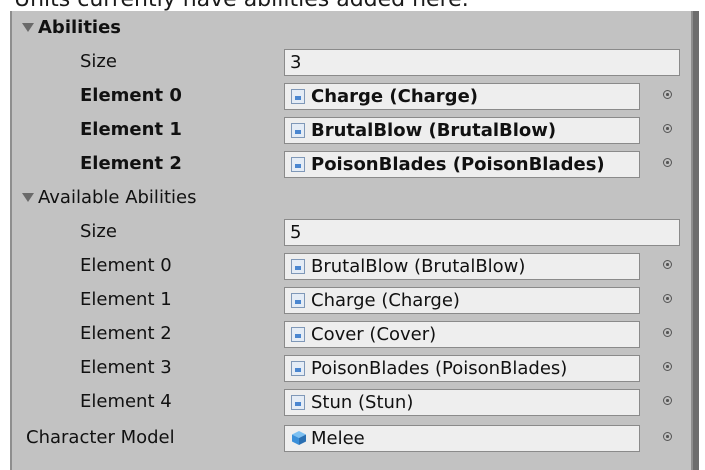 The height and width of the screenshot is (470, 705). I want to click on character-model-value: Melee, so click(338, 438).